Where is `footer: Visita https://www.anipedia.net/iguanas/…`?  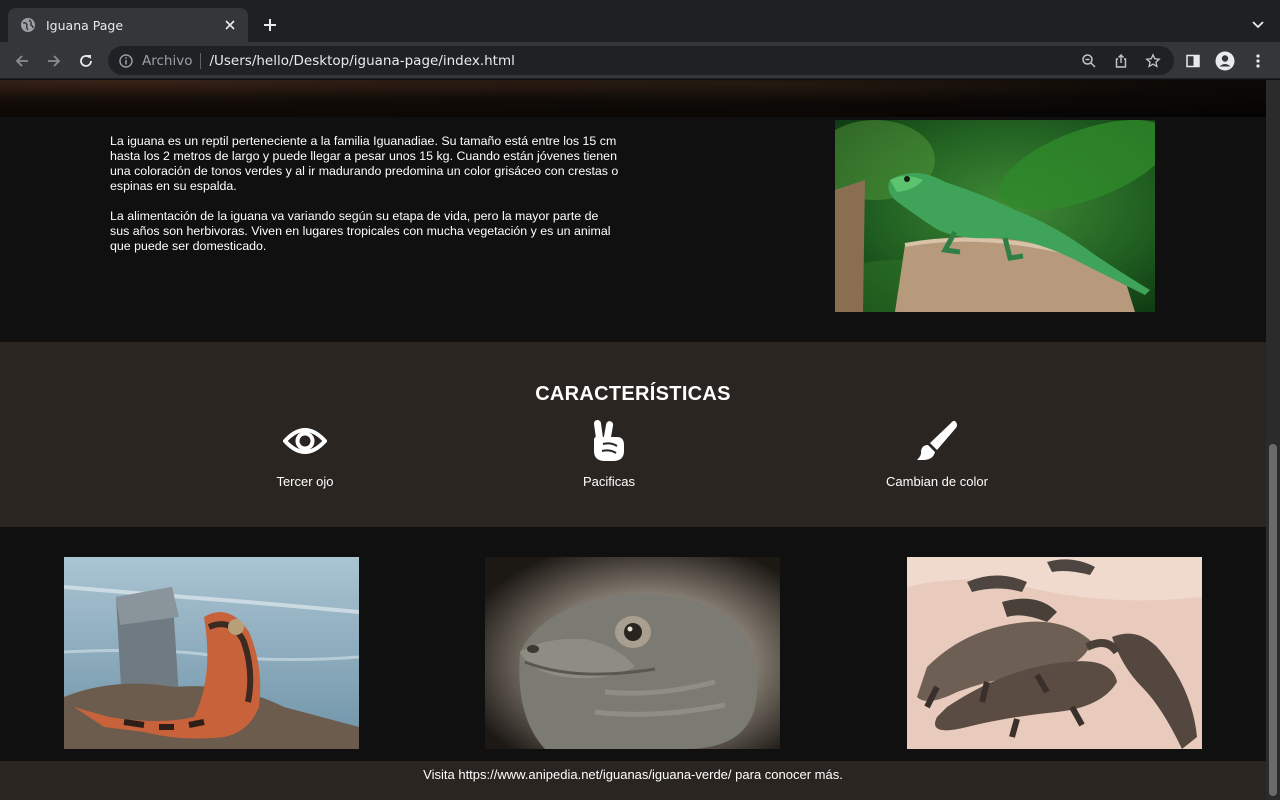
footer: Visita https://www.anipedia.net/iguanas/… is located at coordinates (633, 780).